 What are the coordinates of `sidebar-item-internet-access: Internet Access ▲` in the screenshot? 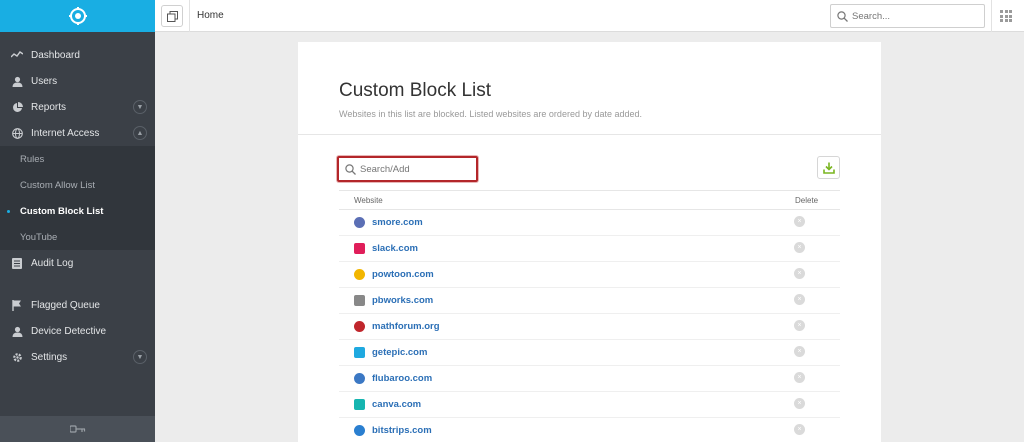 It's located at (77, 133).